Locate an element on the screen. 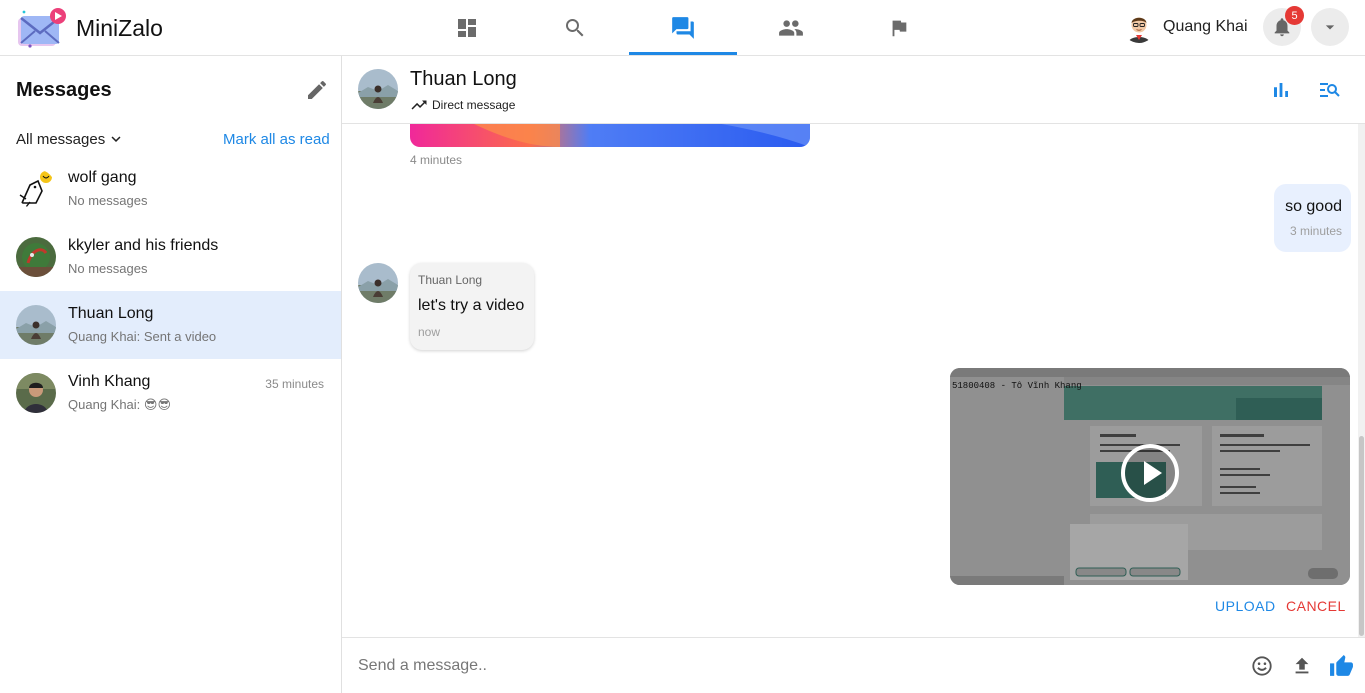  main-nav is located at coordinates (683, 28).